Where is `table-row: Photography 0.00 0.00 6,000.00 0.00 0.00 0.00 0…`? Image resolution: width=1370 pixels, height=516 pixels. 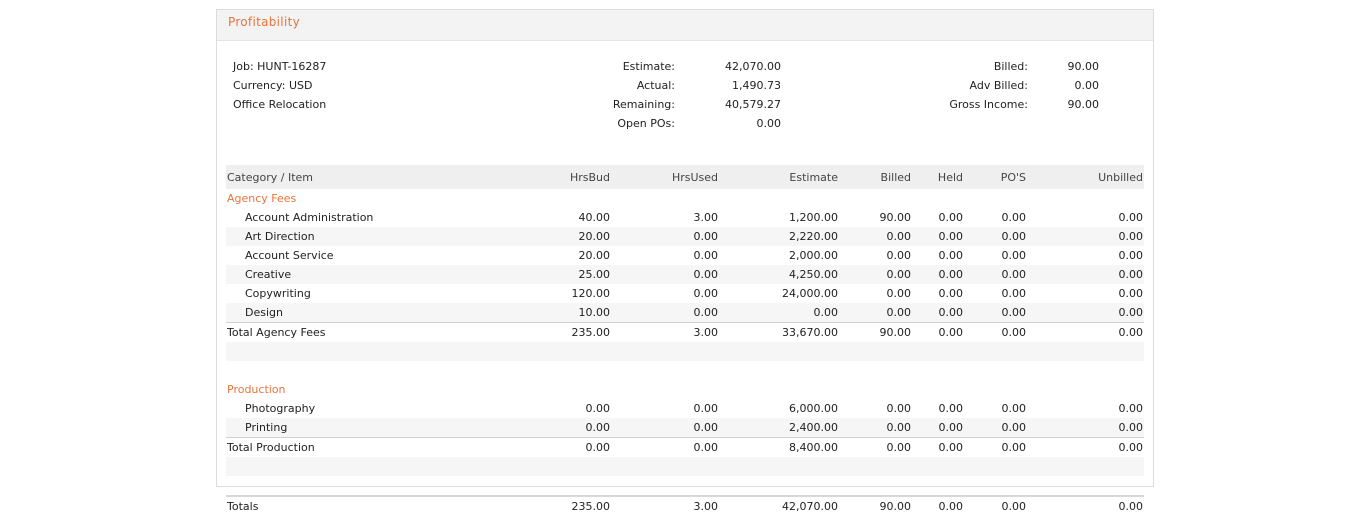 table-row: Photography 0.00 0.00 6,000.00 0.00 0.00 0.00 0… is located at coordinates (685, 408).